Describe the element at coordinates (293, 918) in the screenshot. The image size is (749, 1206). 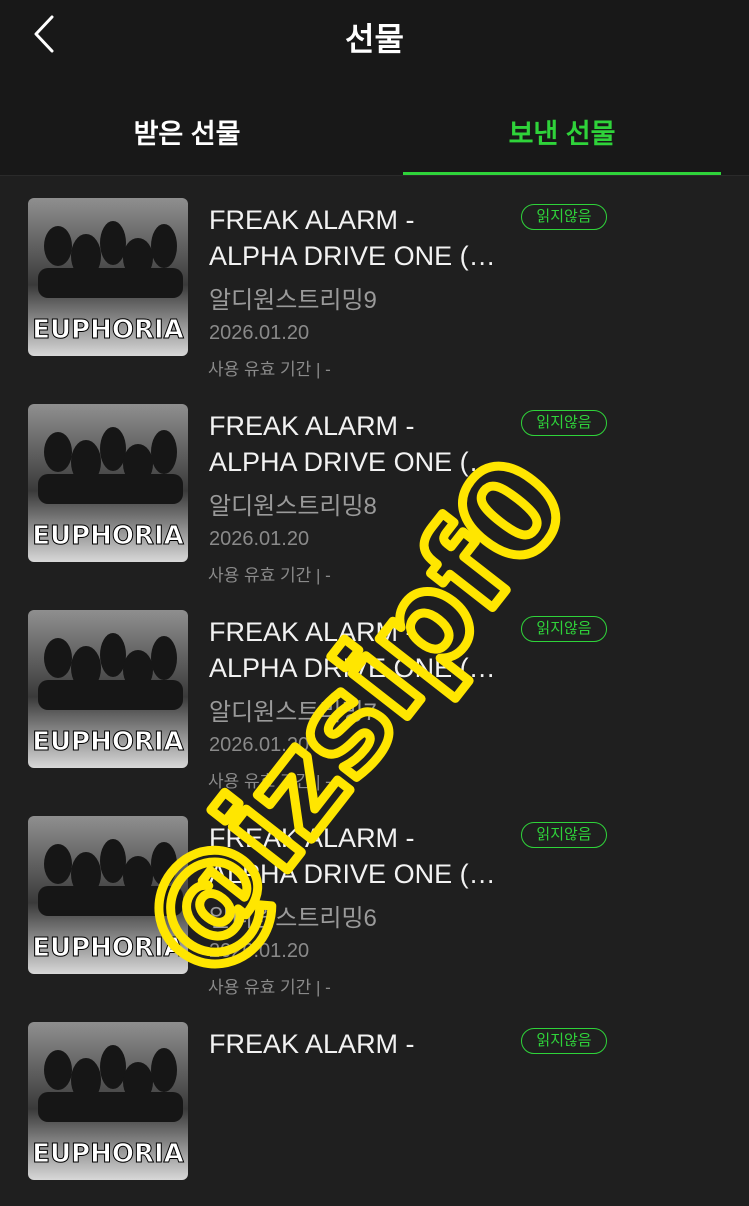
I see `gift-recipient: 알디원스트리밍6` at that location.